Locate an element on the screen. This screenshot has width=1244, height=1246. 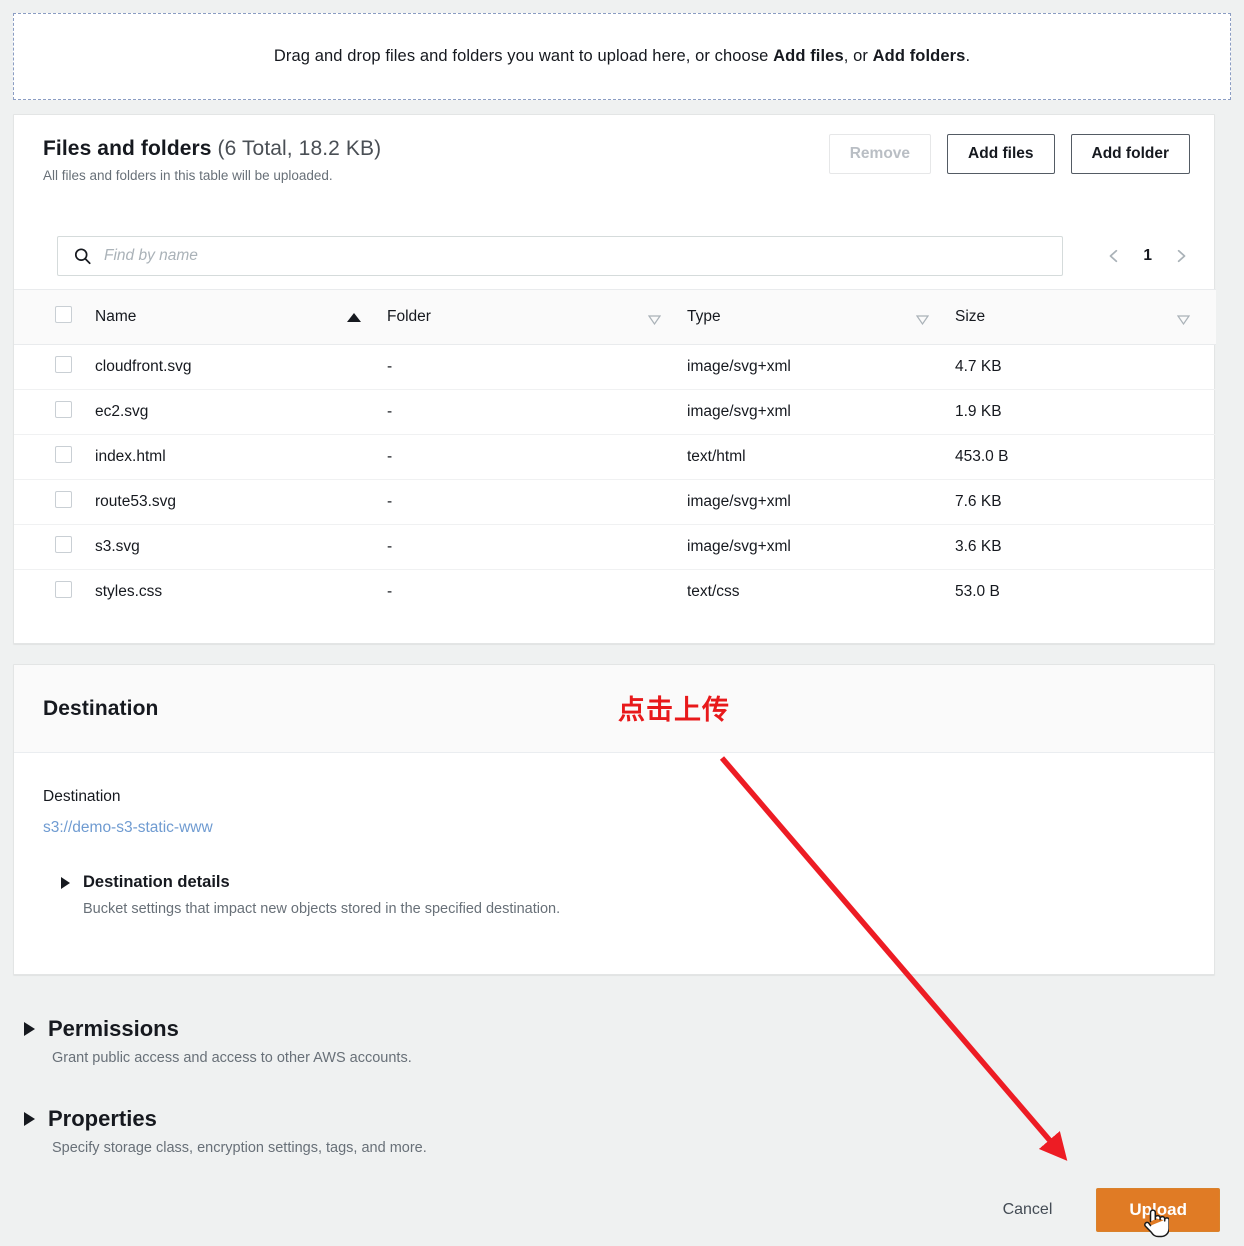
annotation-label: 点击上传 is located at coordinates (674, 710).